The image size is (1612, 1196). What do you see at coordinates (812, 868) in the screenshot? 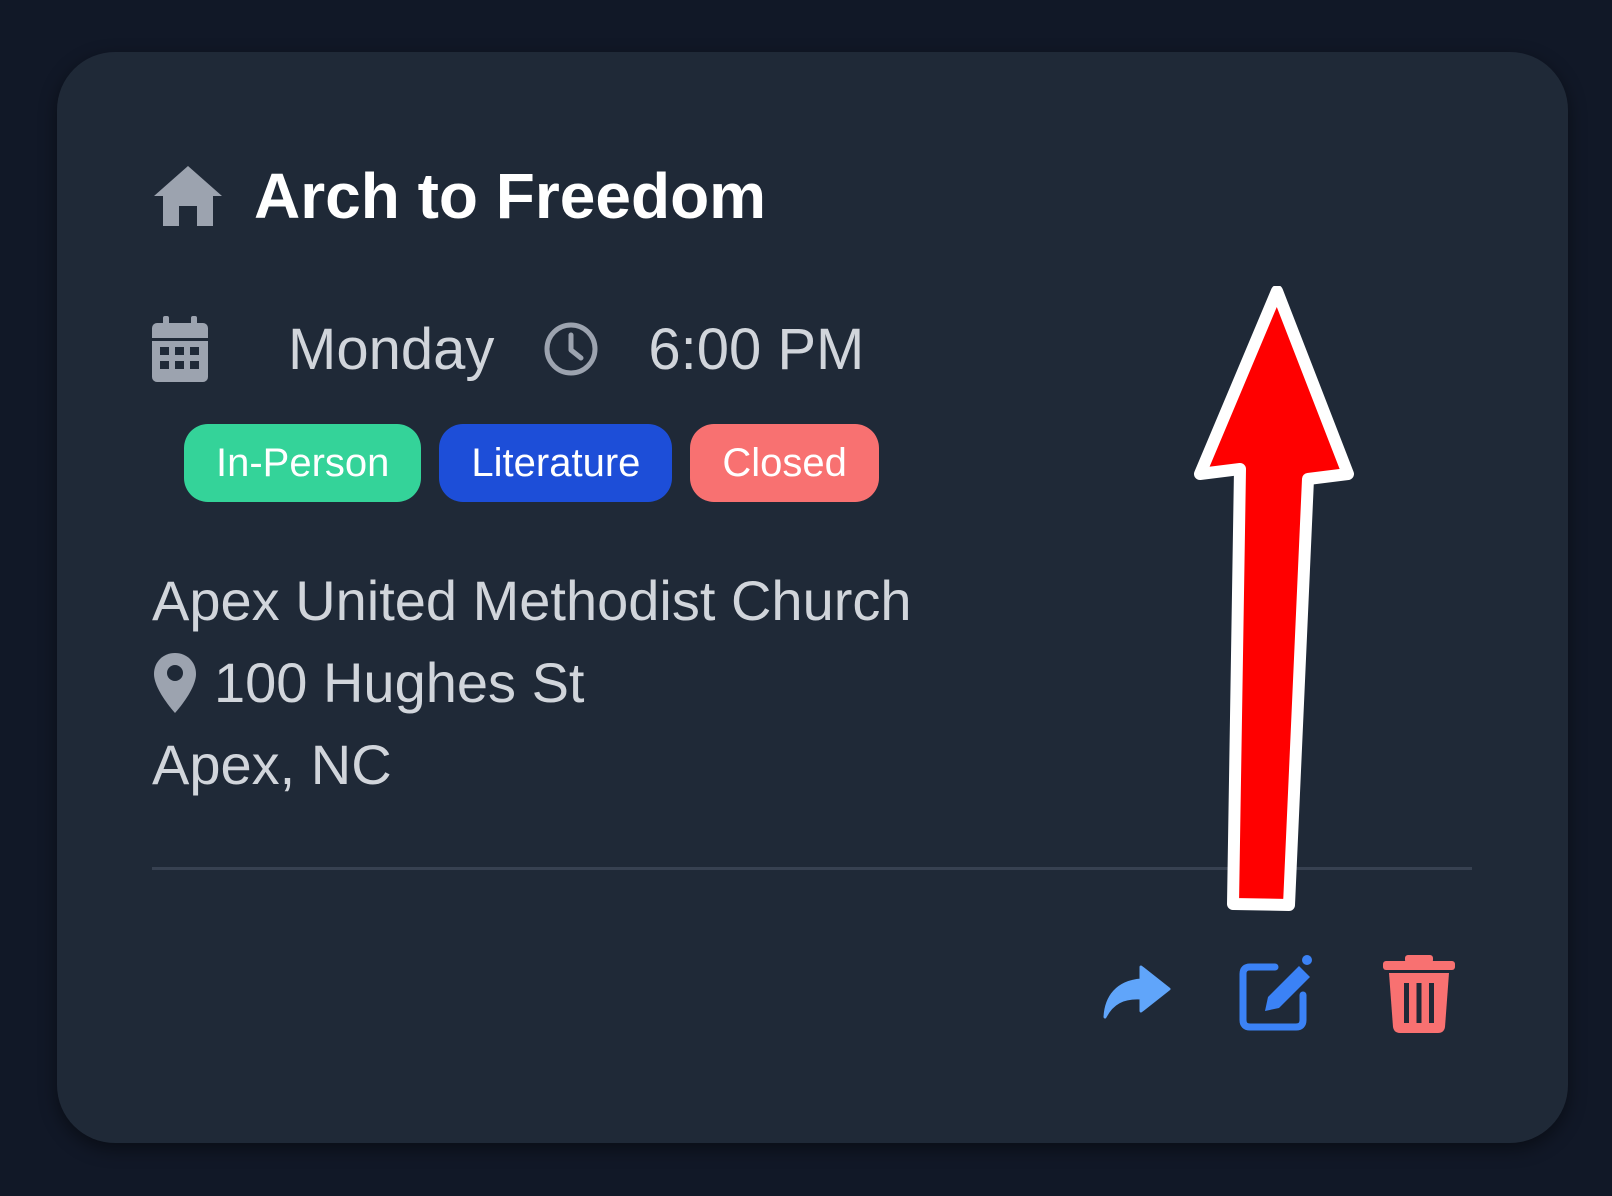
I see `card-divider` at bounding box center [812, 868].